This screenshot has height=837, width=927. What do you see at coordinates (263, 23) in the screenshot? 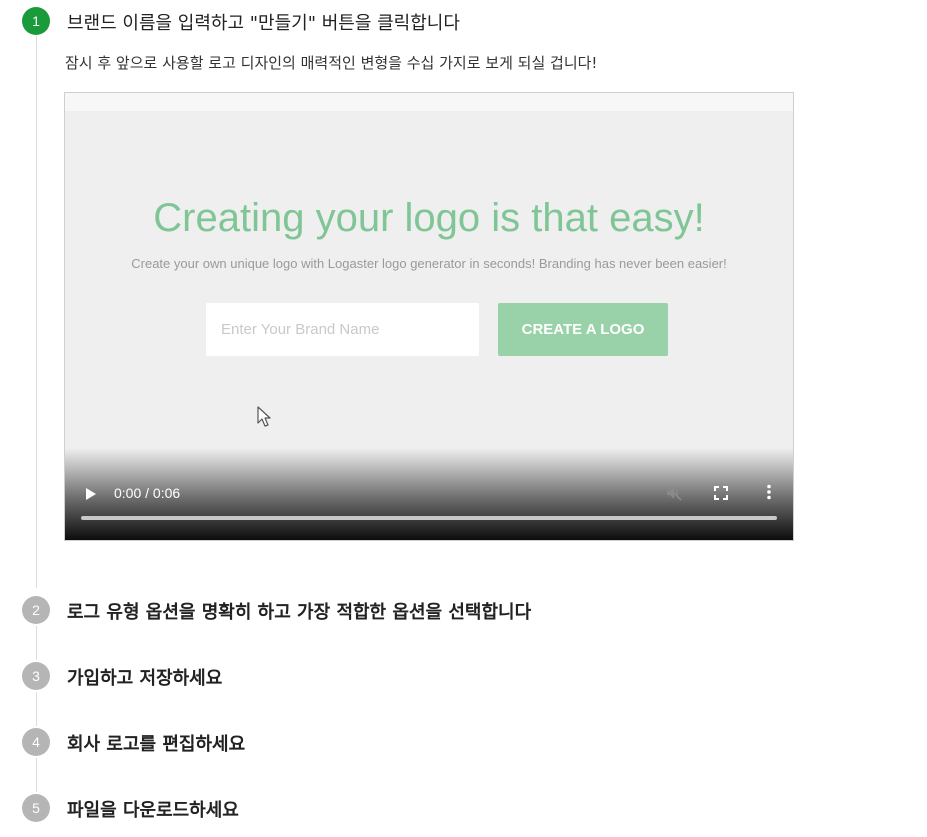
I see `step-title: 브랜드 이름을 입력하고 "만들기" 버튼을 클릭합니다` at bounding box center [263, 23].